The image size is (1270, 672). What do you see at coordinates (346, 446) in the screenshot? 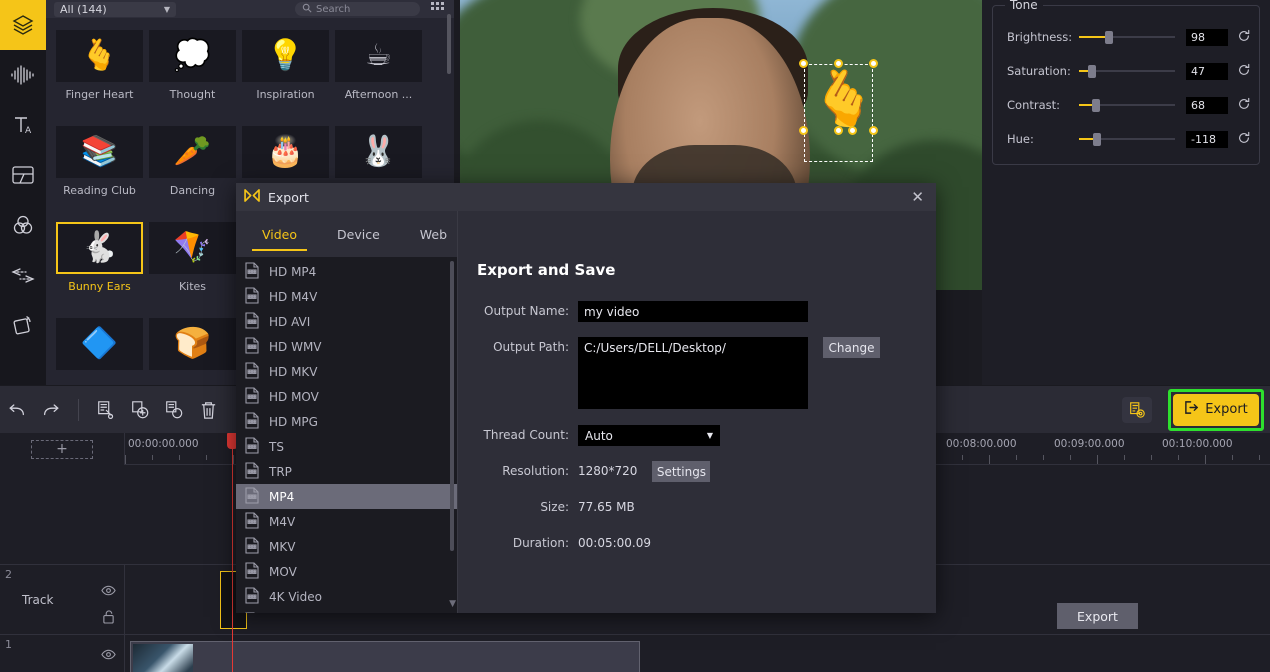
I see `format-item: TS` at bounding box center [346, 446].